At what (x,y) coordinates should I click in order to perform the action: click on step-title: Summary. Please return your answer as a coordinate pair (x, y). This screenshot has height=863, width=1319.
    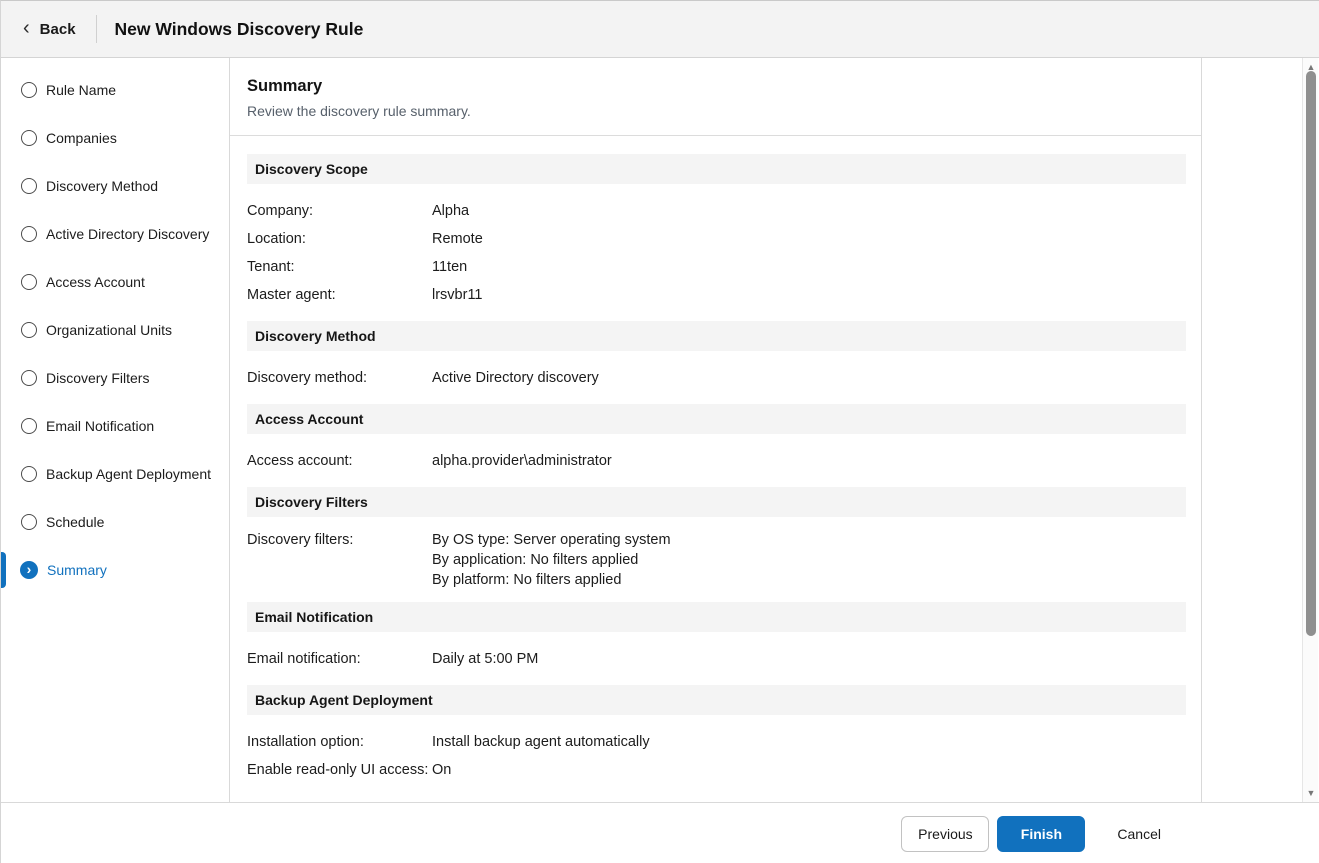
    Looking at the image, I should click on (285, 86).